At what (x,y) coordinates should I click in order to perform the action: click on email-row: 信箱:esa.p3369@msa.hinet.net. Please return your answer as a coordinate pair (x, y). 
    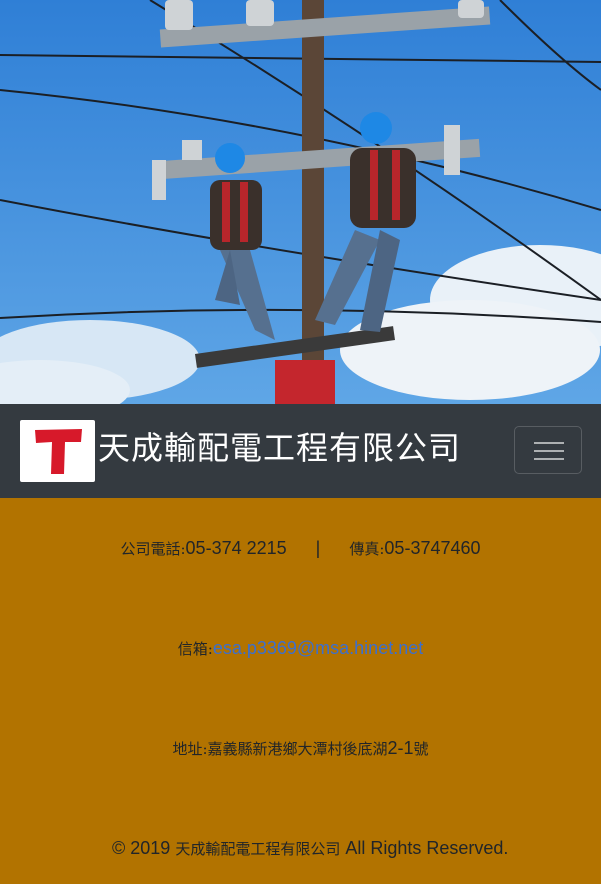
    Looking at the image, I should click on (300, 648).